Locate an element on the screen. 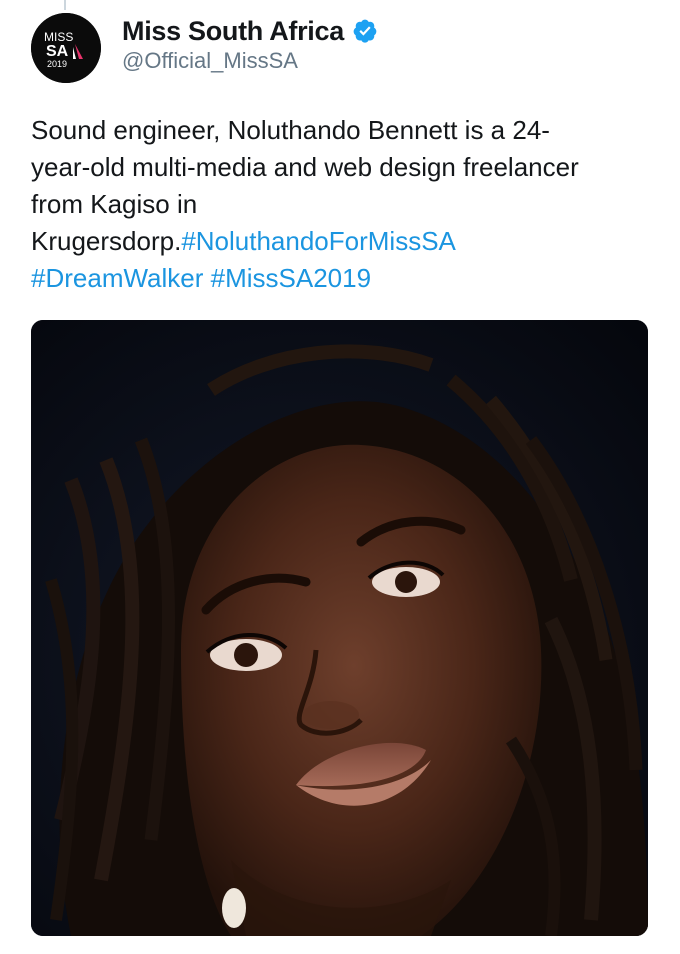 The width and height of the screenshot is (680, 954). thread-connector-line is located at coordinates (65, 5).